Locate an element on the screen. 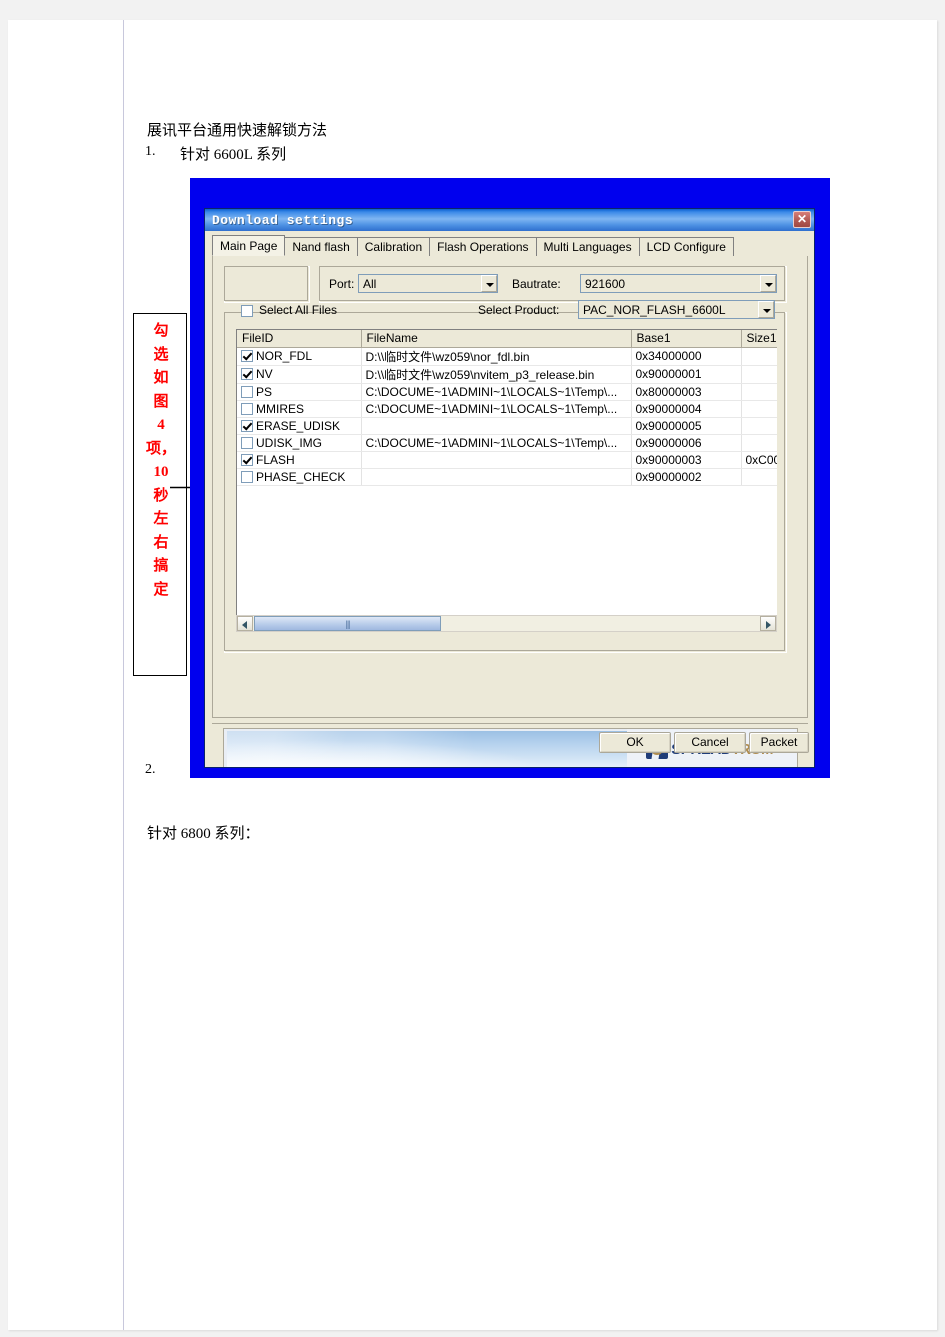 The image size is (945, 1337). list-number-2: 2. is located at coordinates (150, 769).